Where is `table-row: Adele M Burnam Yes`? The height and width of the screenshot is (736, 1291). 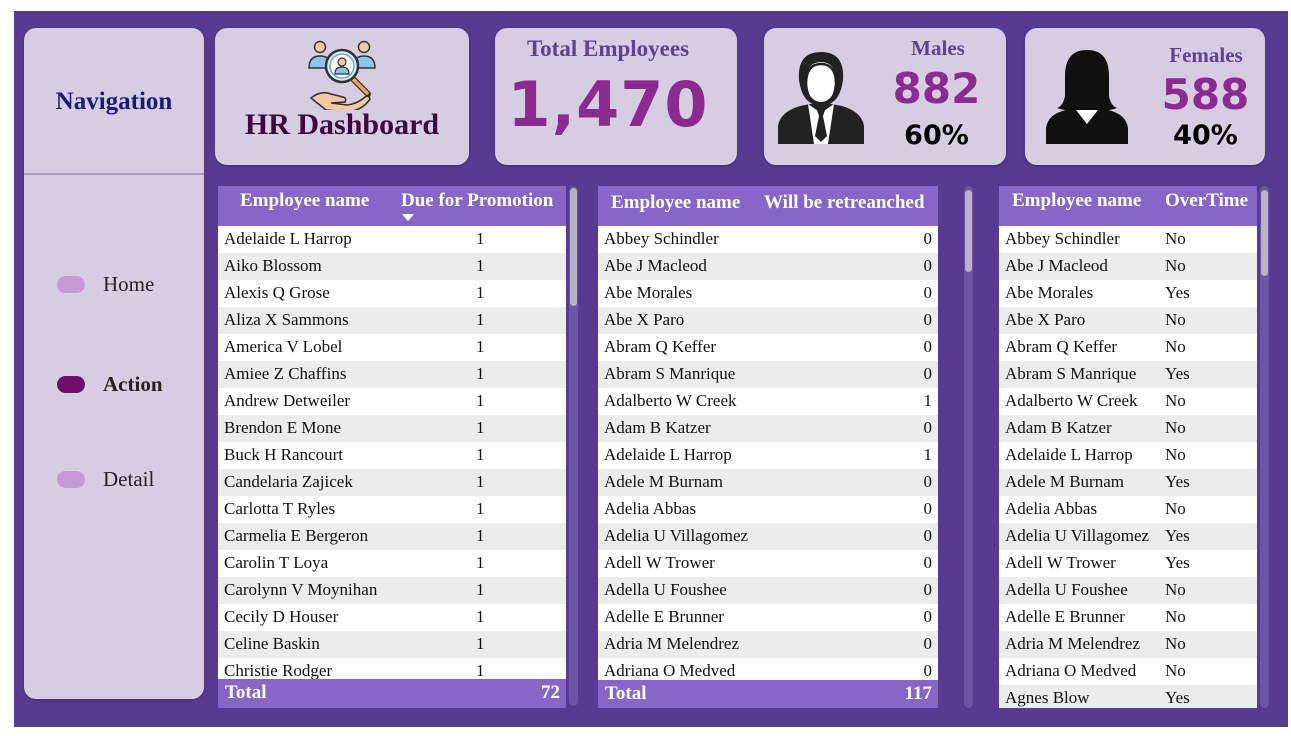
table-row: Adele M Burnam Yes is located at coordinates (1128, 482).